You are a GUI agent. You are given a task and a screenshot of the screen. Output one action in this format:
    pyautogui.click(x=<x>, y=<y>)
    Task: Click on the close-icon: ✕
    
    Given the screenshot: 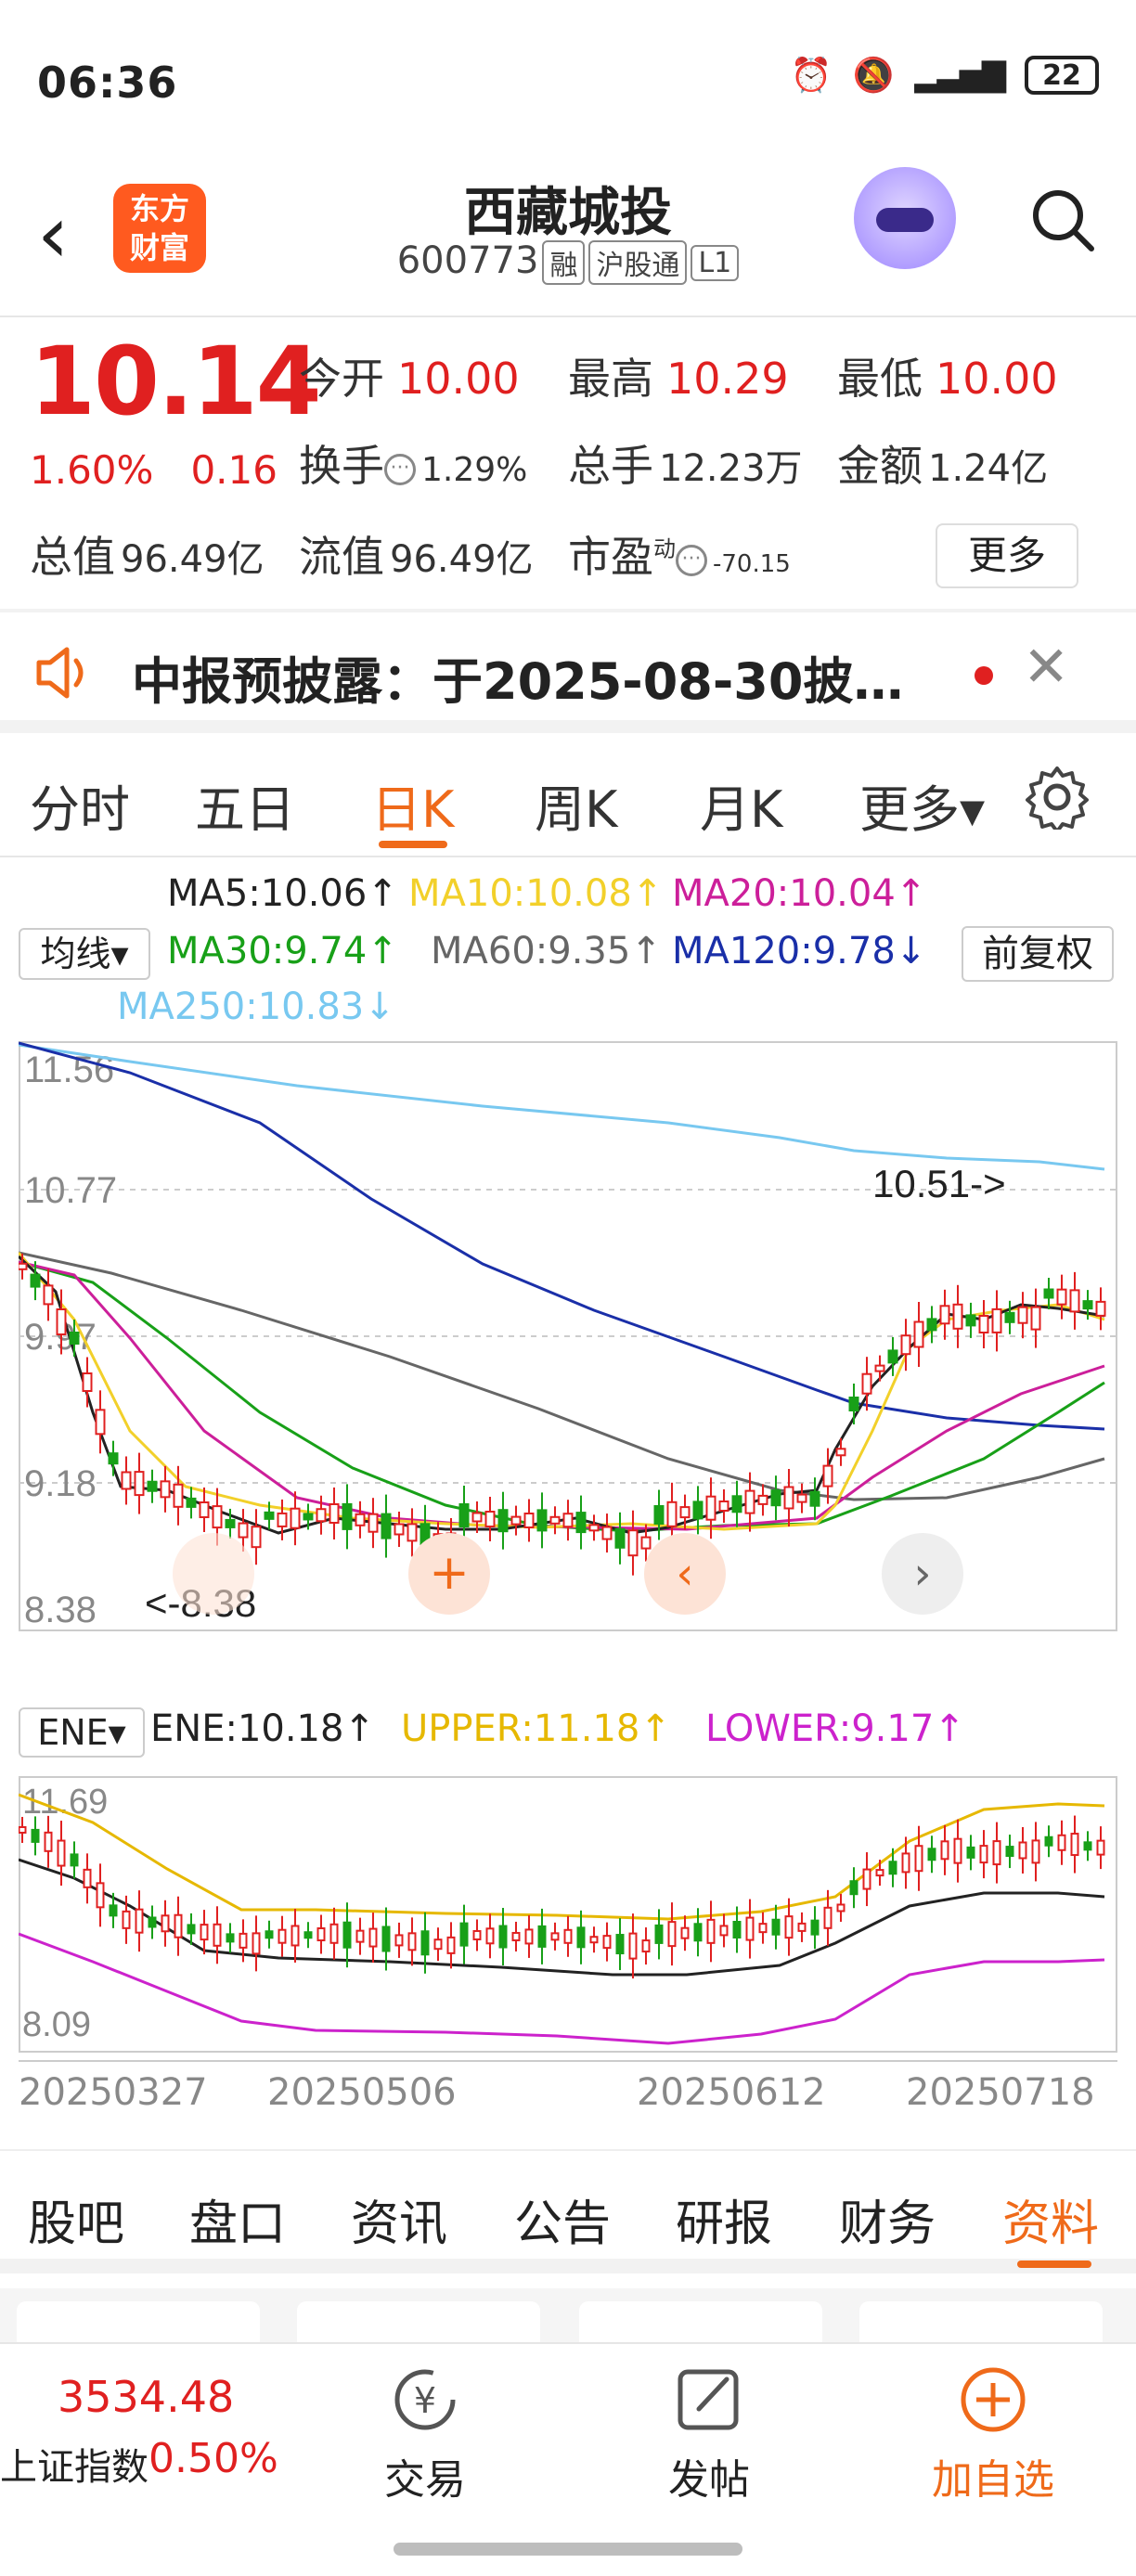 What is the action you would take?
    pyautogui.click(x=1046, y=667)
    